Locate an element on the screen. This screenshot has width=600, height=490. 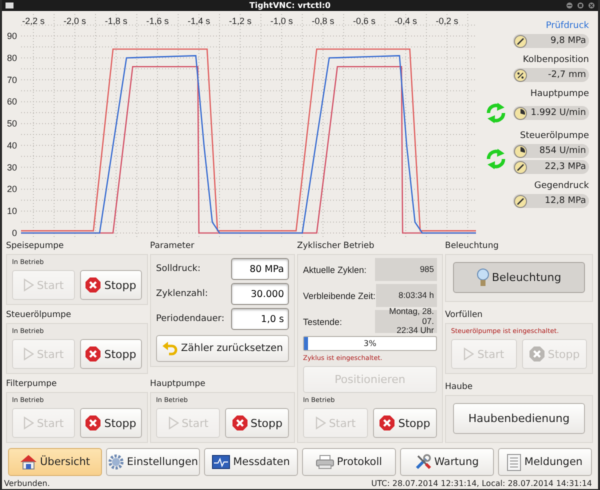
axis-tick-label: 90 is located at coordinates (11, 36).